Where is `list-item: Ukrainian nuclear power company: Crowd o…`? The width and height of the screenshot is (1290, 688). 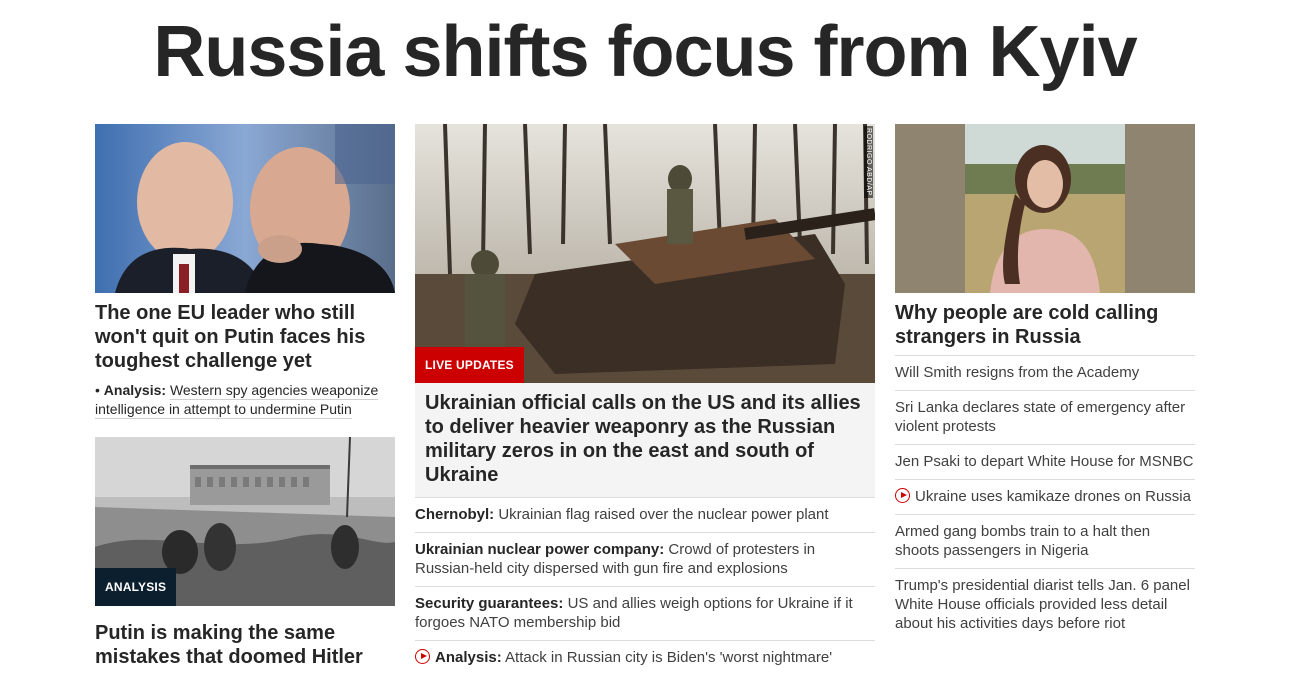
list-item: Ukrainian nuclear power company: Crowd o… is located at coordinates (645, 559).